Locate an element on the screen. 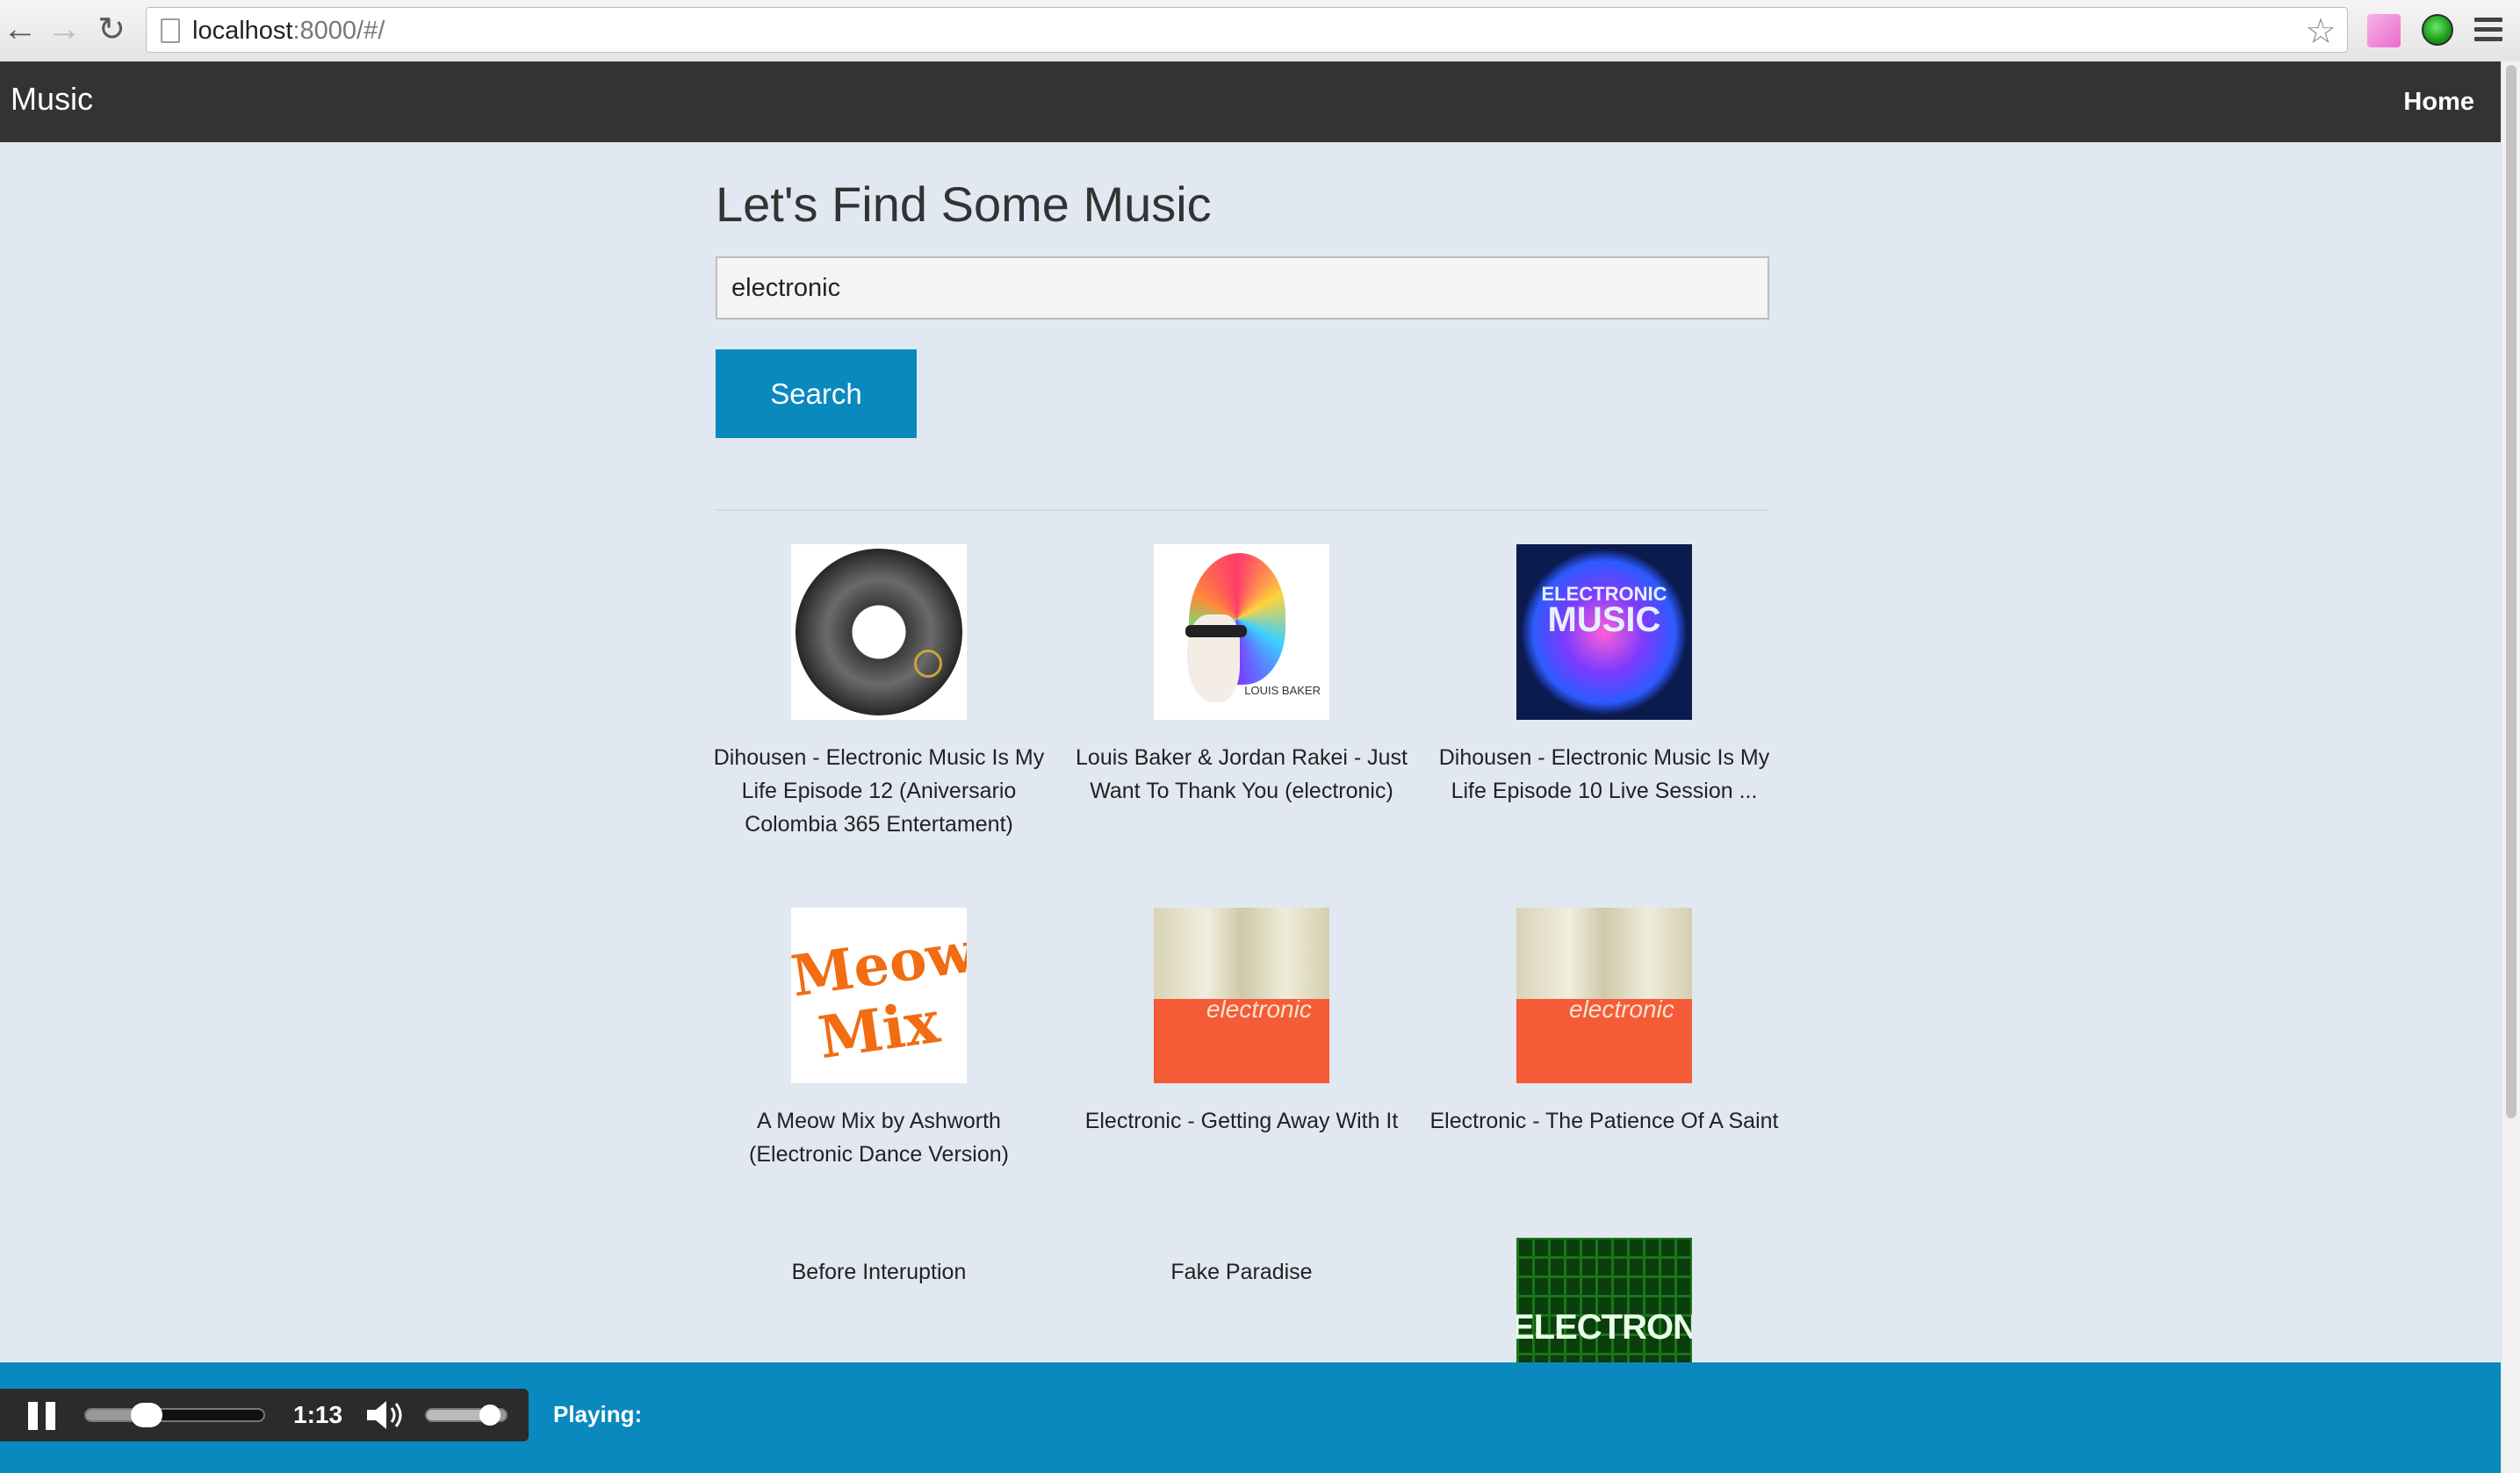 Image resolution: width=2520 pixels, height=1473 pixels. back-icon: ← is located at coordinates (20, 29).